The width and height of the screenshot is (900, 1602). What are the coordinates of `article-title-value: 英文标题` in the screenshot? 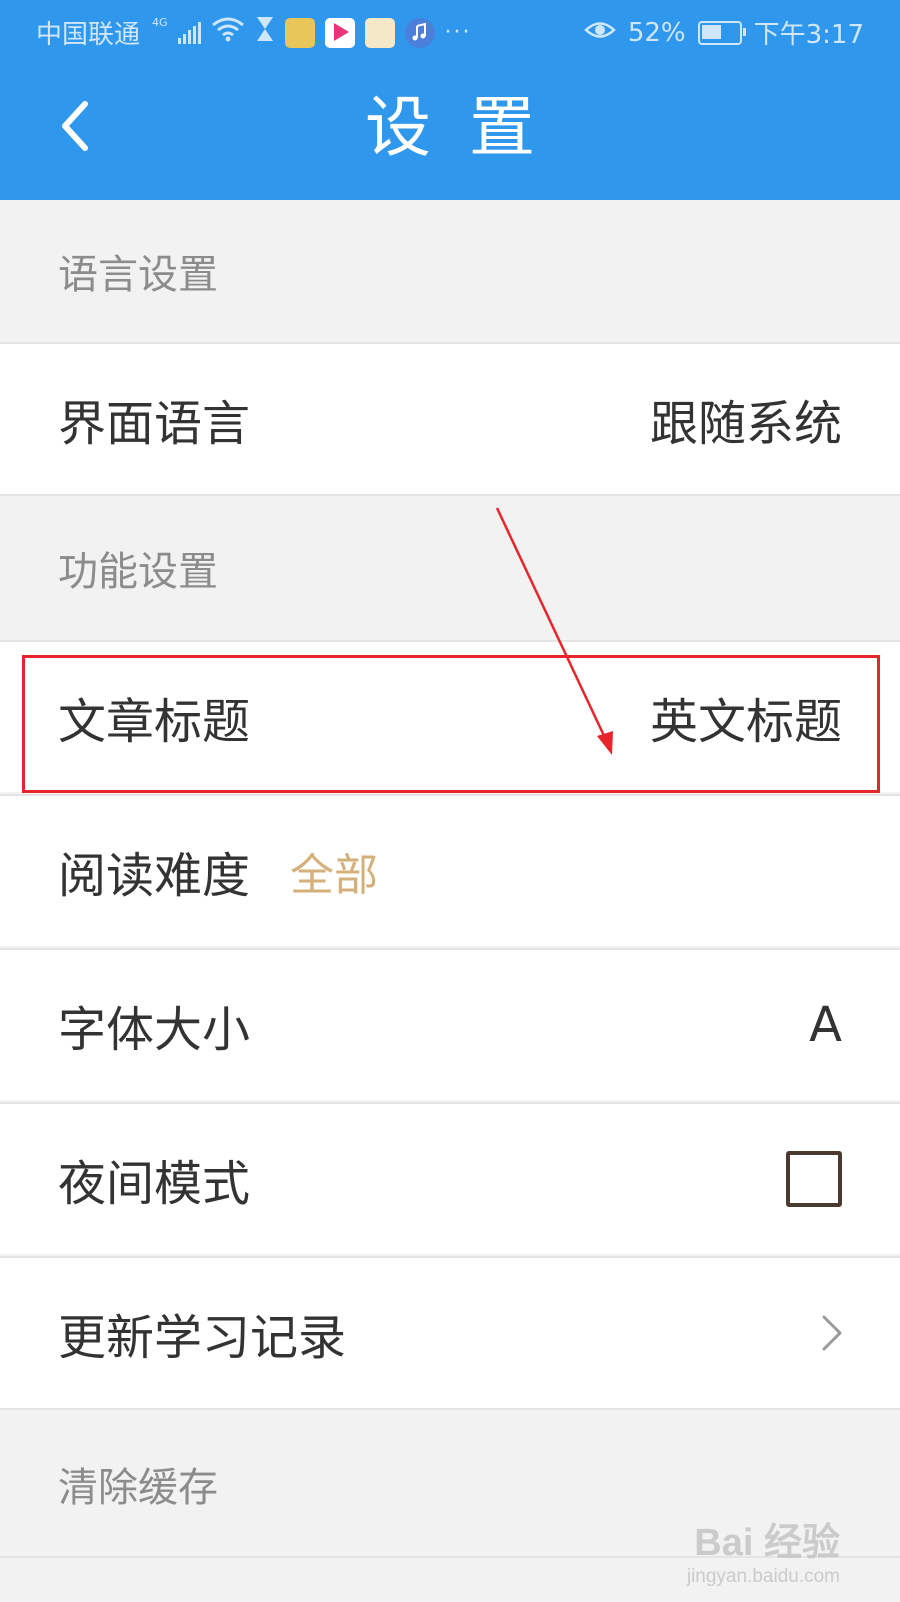 It's located at (745, 722).